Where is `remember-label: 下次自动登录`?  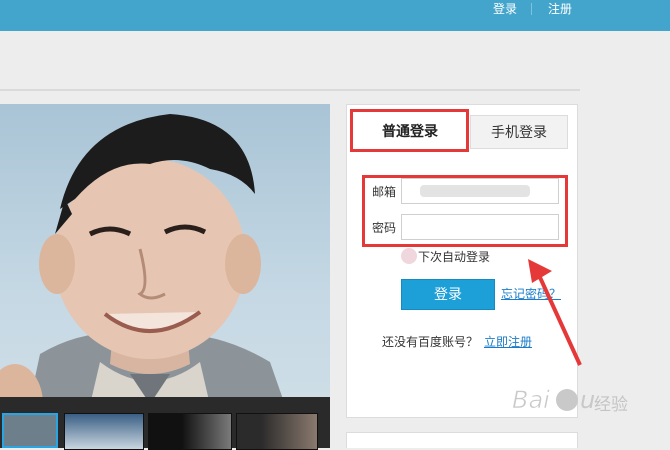 remember-label: 下次自动登录 is located at coordinates (454, 257).